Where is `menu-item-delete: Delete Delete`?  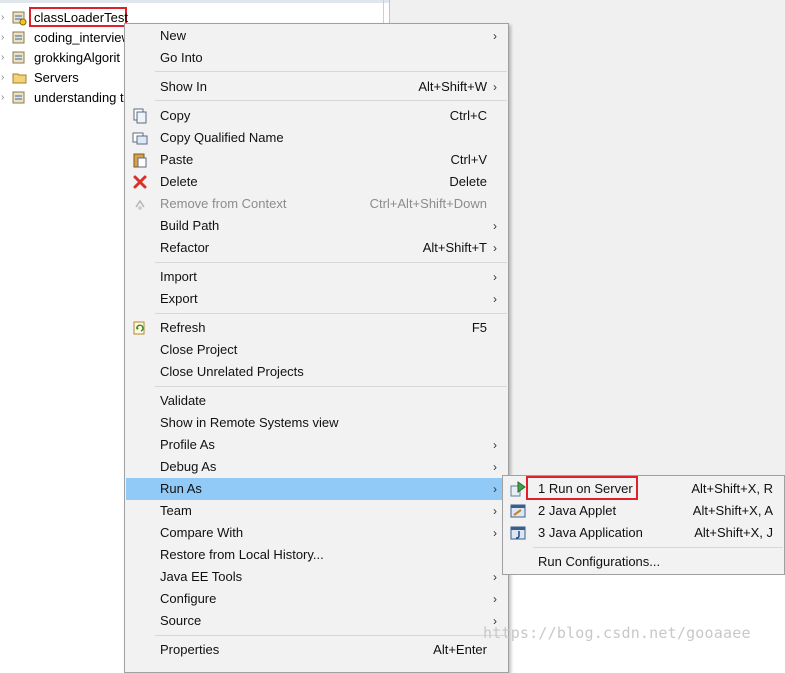
menu-item-delete: Delete Delete is located at coordinates (316, 182).